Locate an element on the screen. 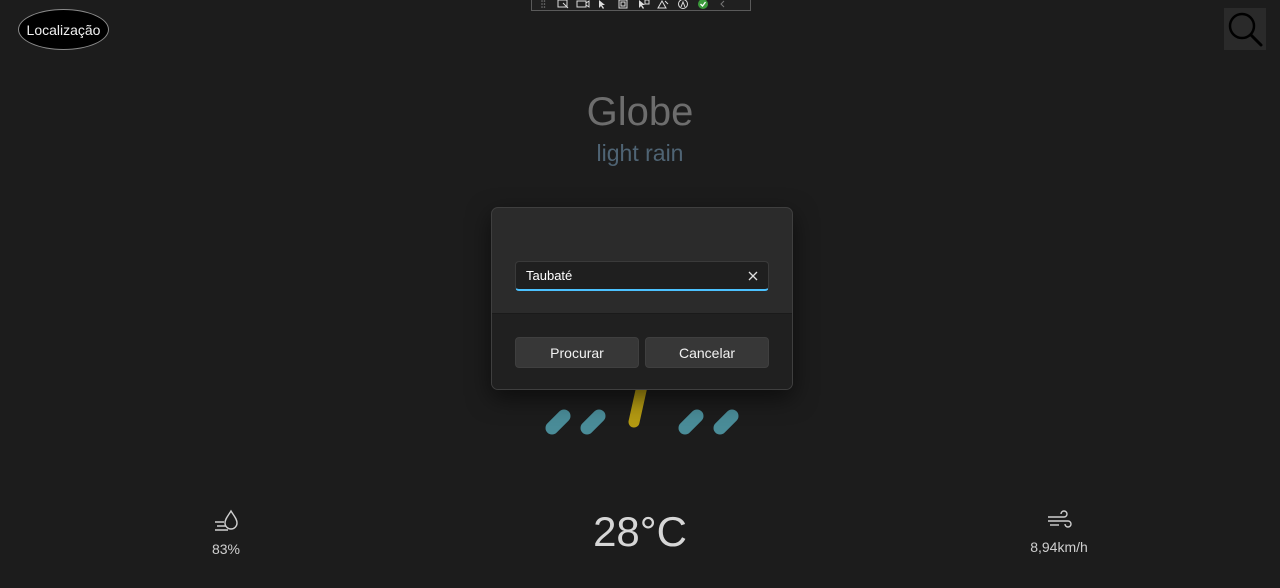 Image resolution: width=1280 pixels, height=588 pixels. city-search-field is located at coordinates (642, 276).